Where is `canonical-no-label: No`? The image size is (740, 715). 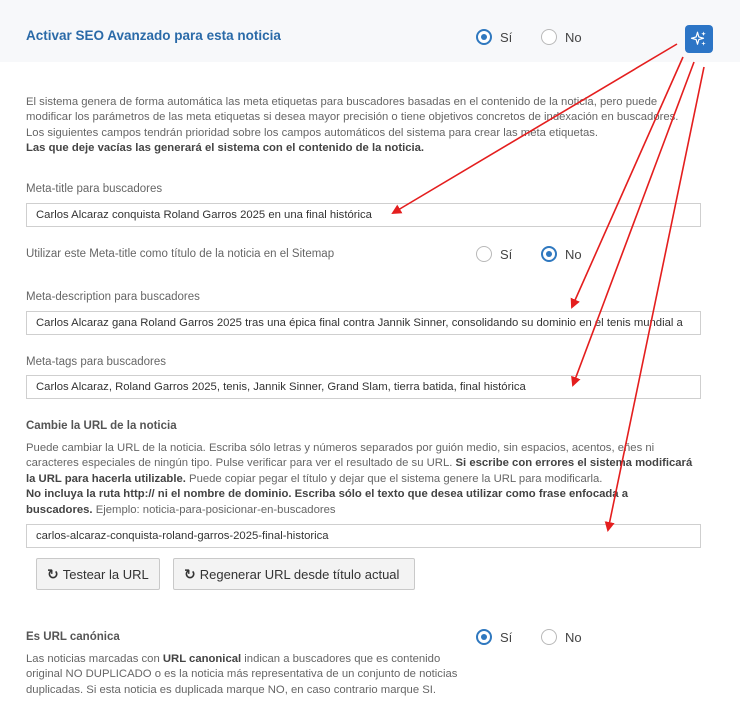
canonical-no-label: No is located at coordinates (573, 637).